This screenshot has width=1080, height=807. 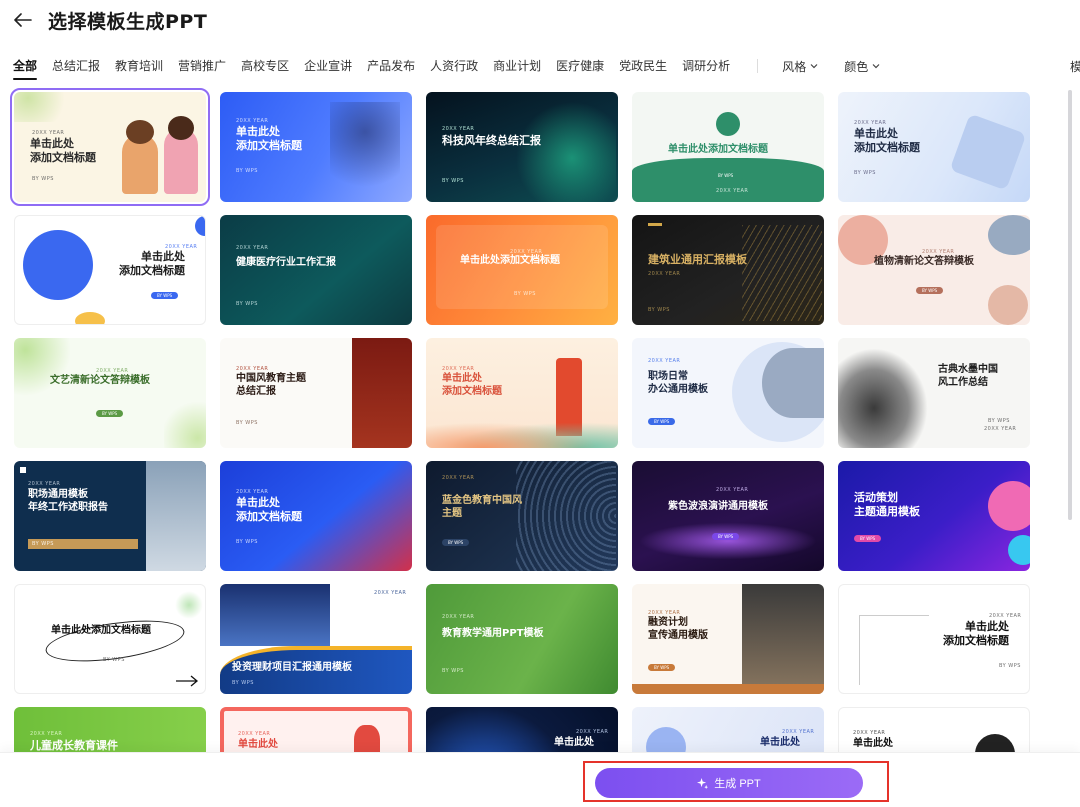 I want to click on sparkle-icon, so click(x=703, y=783).